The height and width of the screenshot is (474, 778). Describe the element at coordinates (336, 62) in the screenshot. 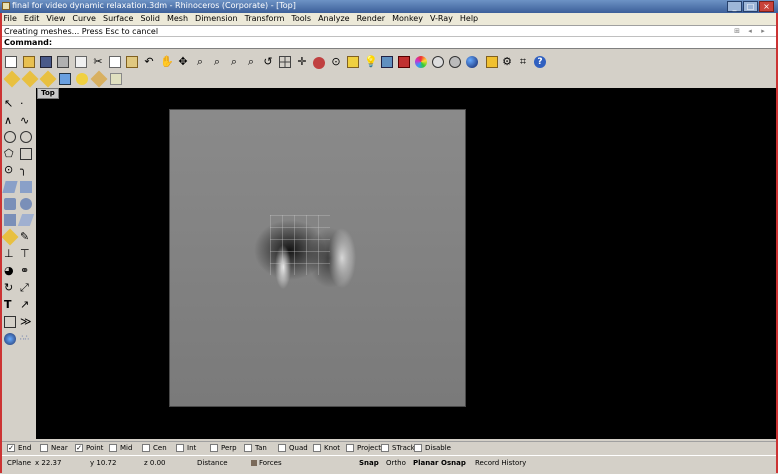

I see `snap-icon: ⊙` at that location.